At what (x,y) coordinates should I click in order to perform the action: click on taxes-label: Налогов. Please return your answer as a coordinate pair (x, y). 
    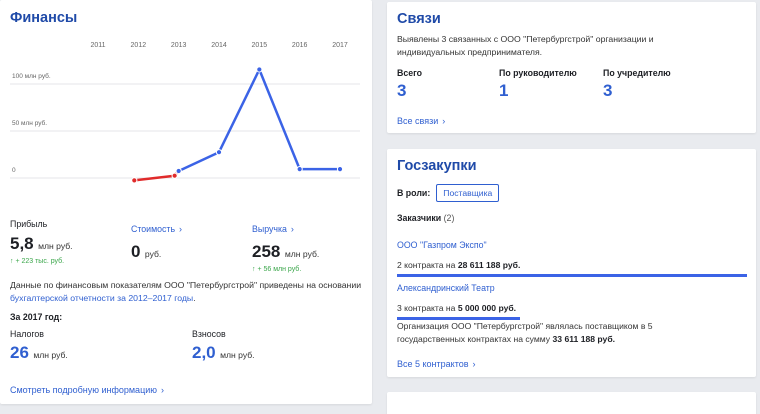
    Looking at the image, I should click on (27, 334).